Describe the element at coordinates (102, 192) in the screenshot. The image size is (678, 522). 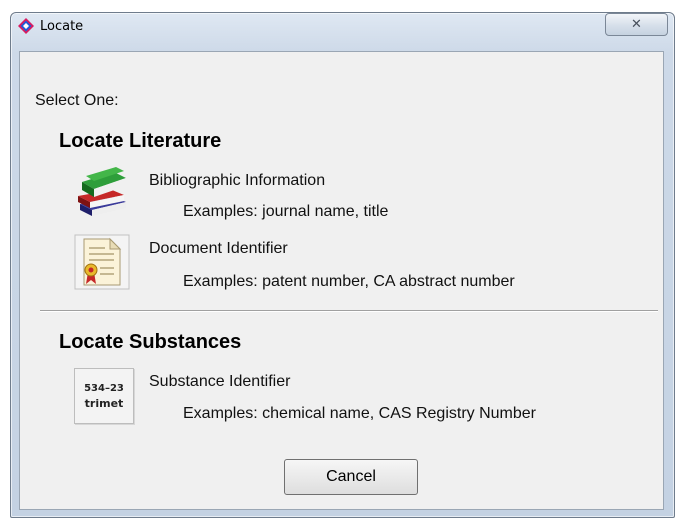
I see `books-icon` at that location.